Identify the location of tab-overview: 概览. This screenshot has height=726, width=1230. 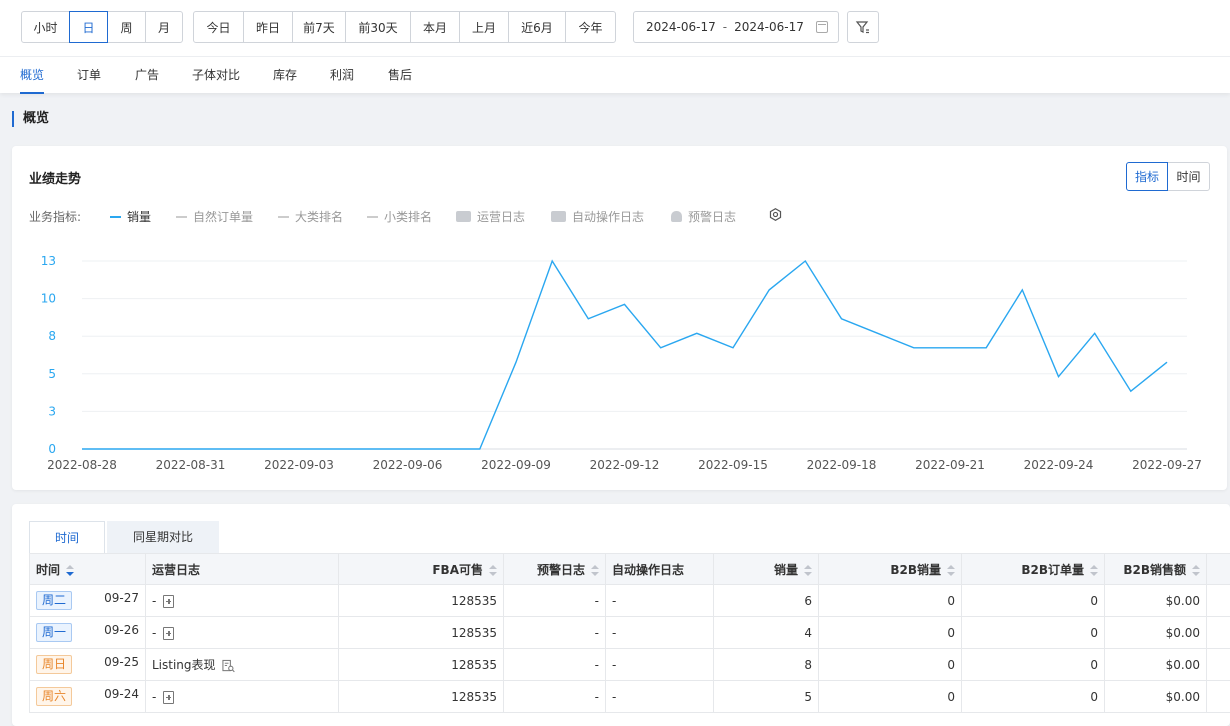
(32, 75).